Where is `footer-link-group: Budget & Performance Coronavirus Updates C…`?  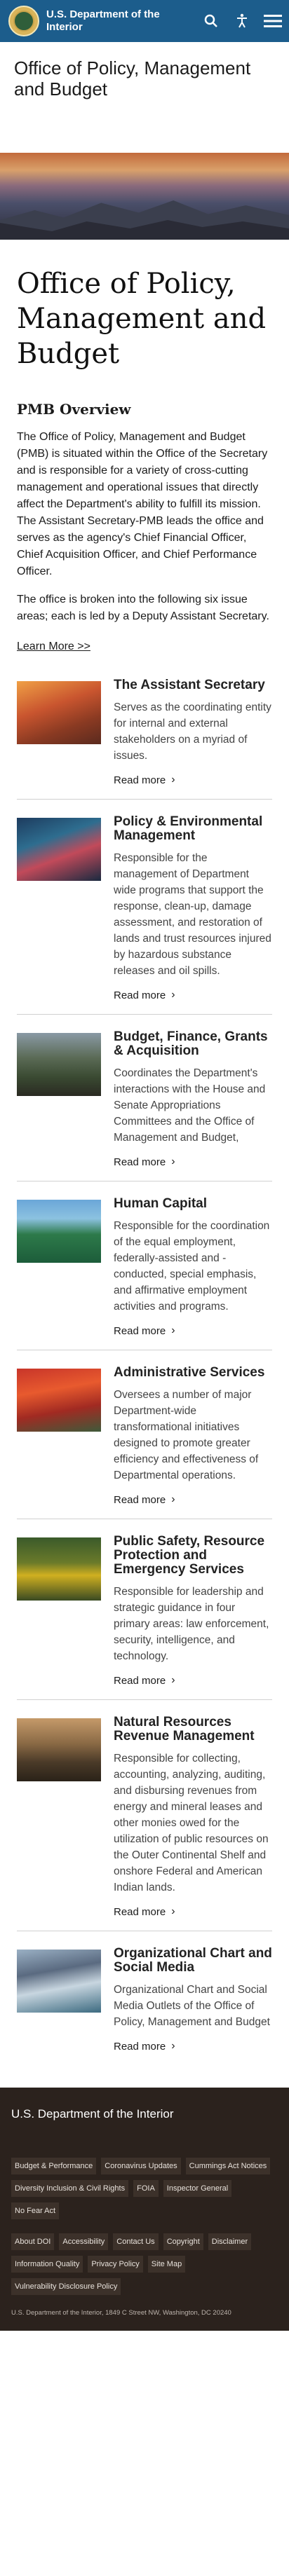
footer-link-group: Budget & Performance Coronavirus Updates C… is located at coordinates (144, 2188).